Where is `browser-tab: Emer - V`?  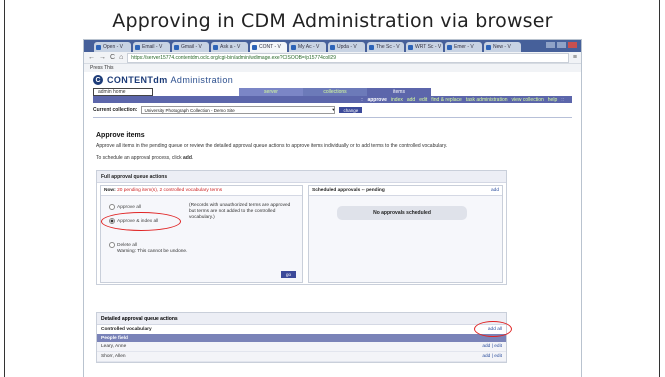
browser-tab: Emer - V is located at coordinates (463, 47).